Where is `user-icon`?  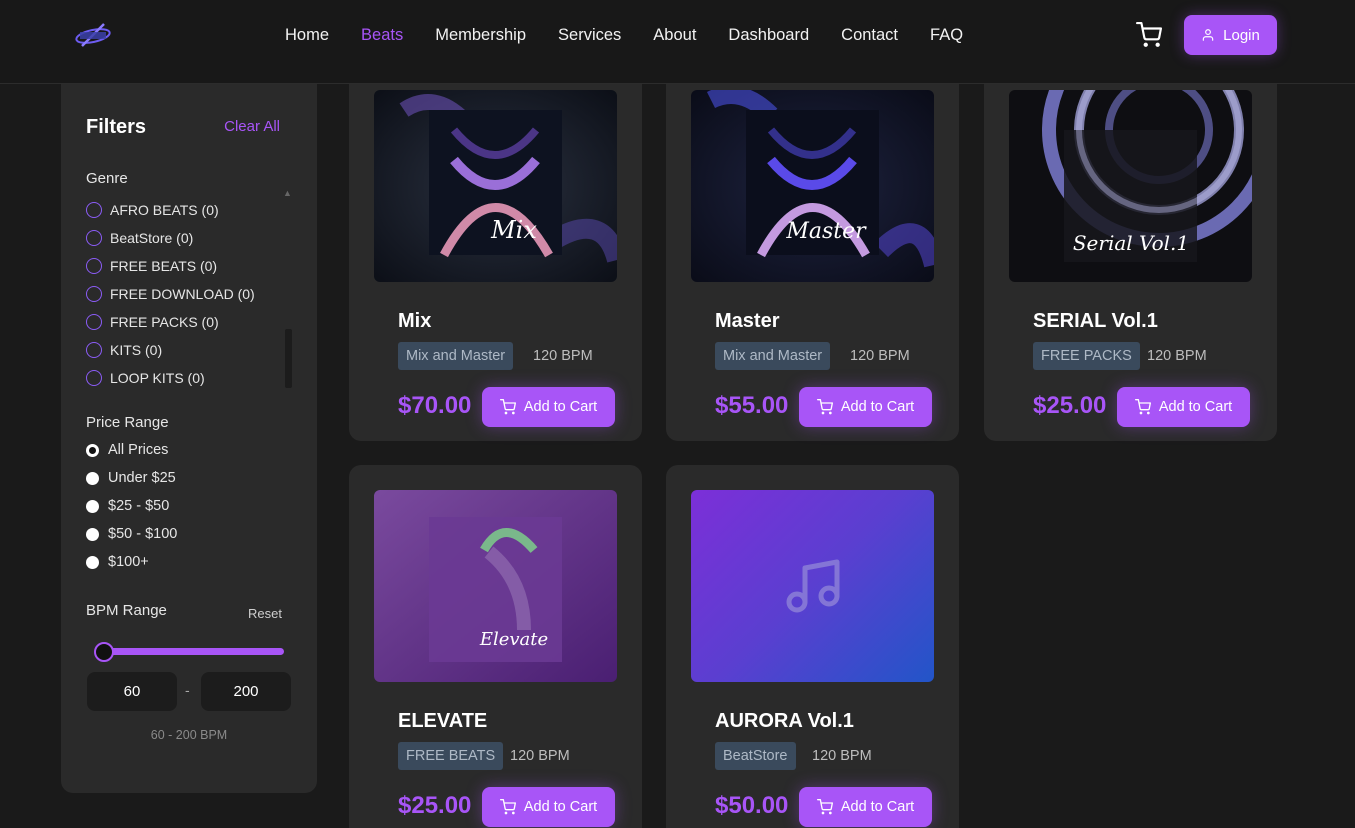 user-icon is located at coordinates (1208, 35).